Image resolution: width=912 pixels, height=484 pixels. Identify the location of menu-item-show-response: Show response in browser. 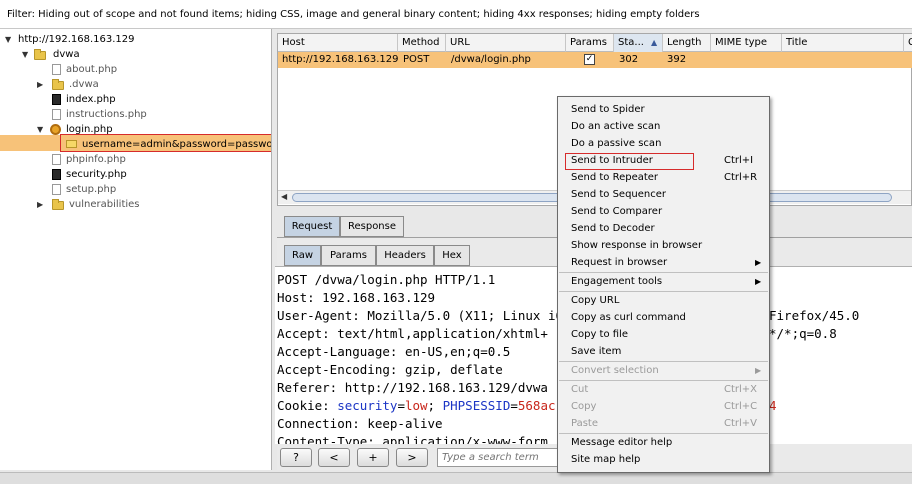
(663, 245).